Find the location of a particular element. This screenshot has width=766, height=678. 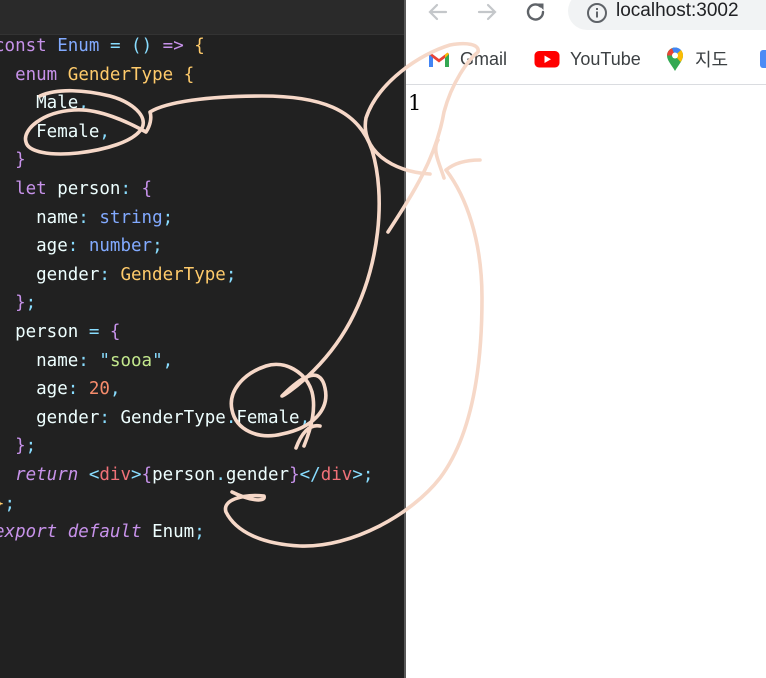

code-line: export default Enum; is located at coordinates (186, 532).